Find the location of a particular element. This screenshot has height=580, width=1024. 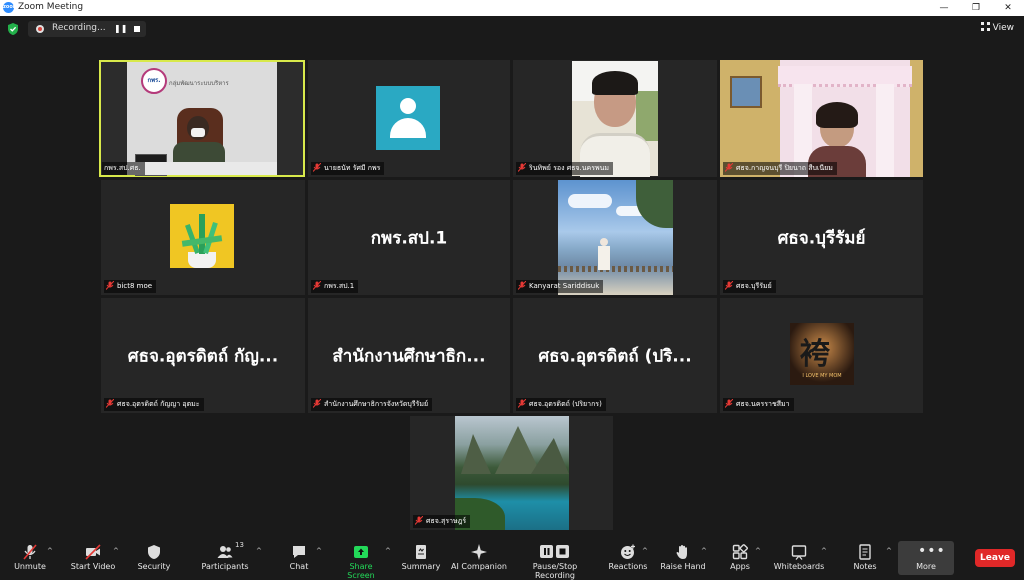

participant-name: ศธจ.นครราชสีมา is located at coordinates (758, 404).